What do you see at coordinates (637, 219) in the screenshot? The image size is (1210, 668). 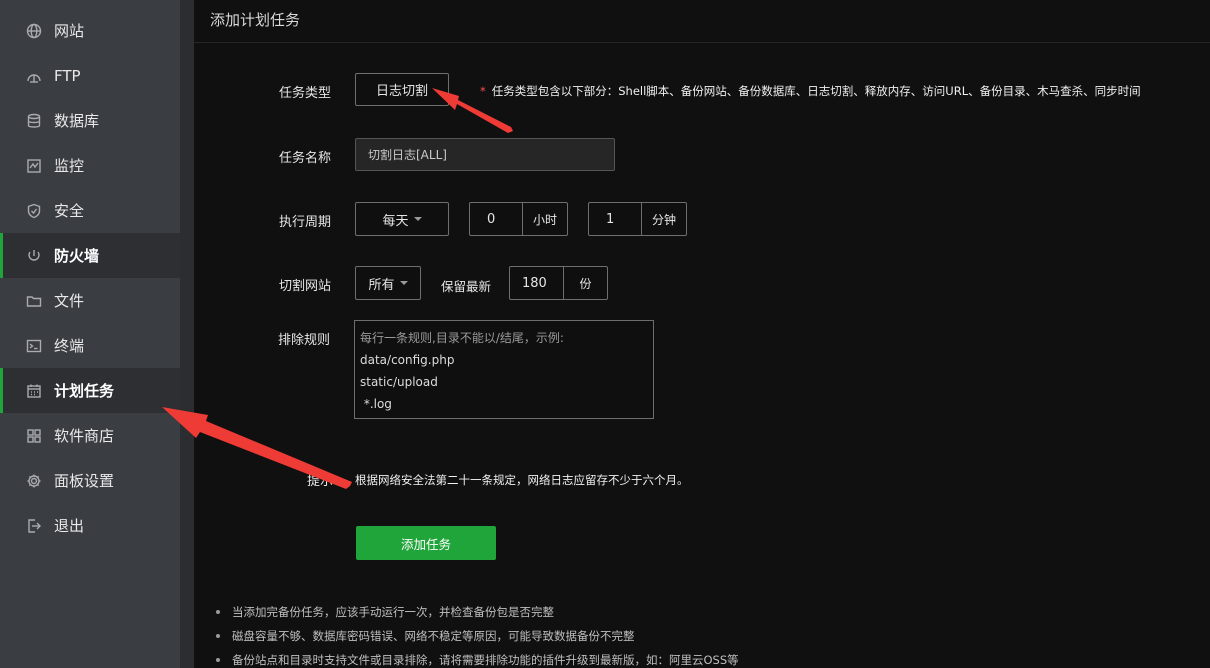 I see `minute-input: 1 分钟` at bounding box center [637, 219].